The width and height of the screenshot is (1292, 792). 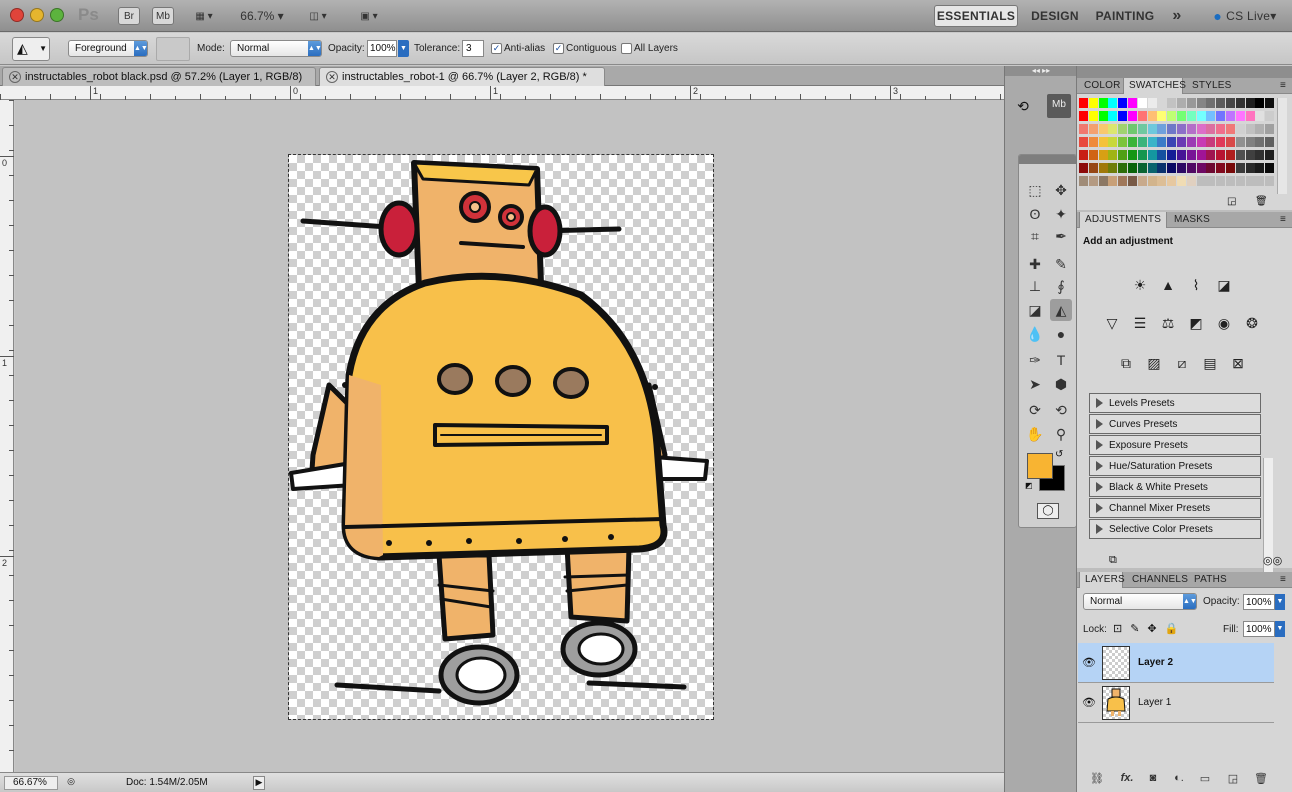 I want to click on default-colors-icon: ◩, so click(x=1029, y=485).